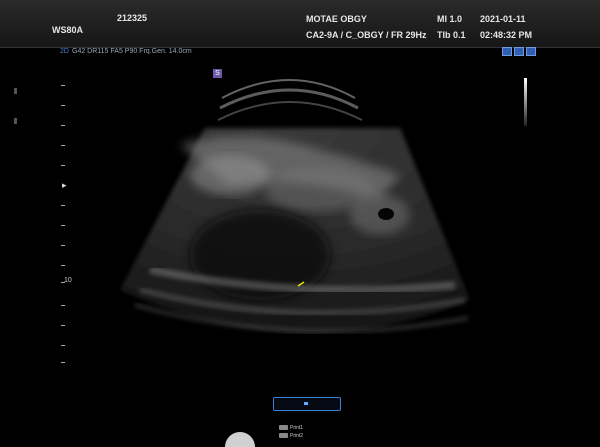 The image size is (600, 447). What do you see at coordinates (217, 73) in the screenshot?
I see `image-marker: S` at bounding box center [217, 73].